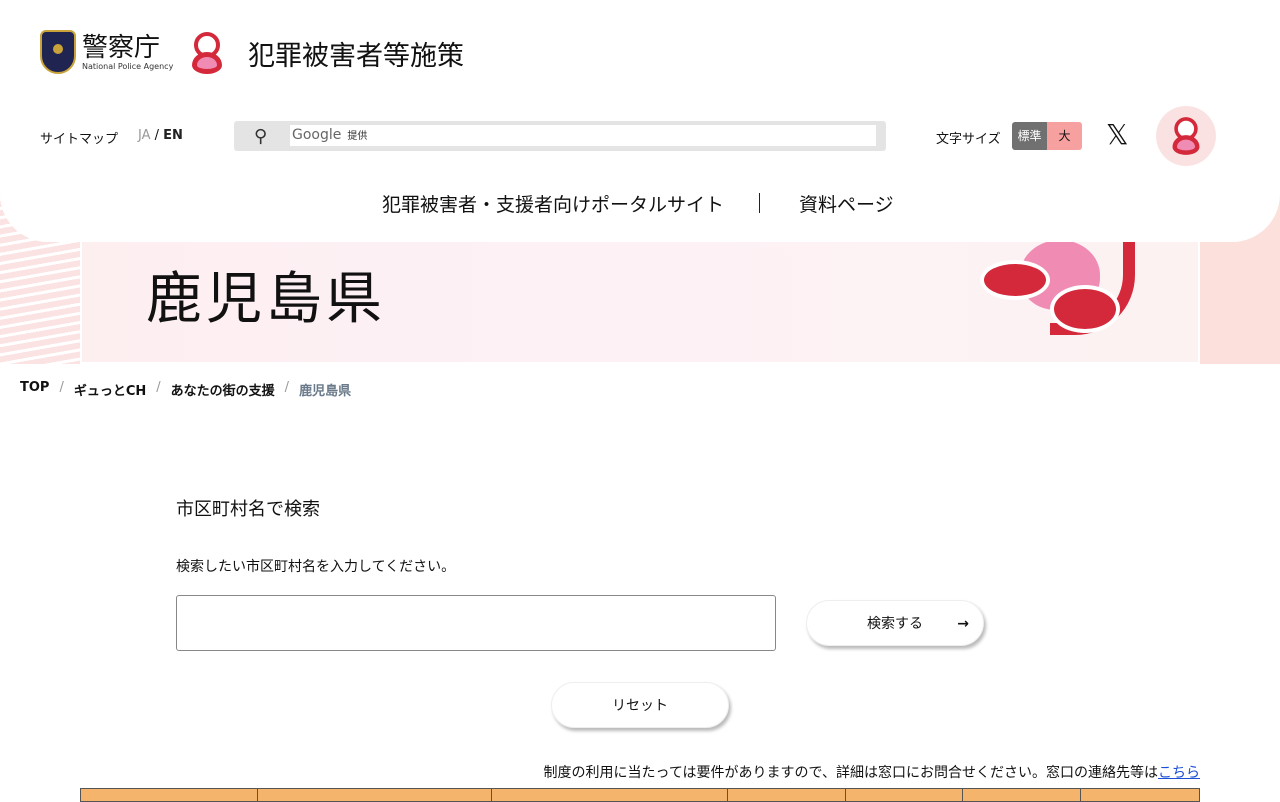 The image size is (1280, 802). What do you see at coordinates (248, 509) in the screenshot?
I see `search-heading: 市区町村名で検索` at bounding box center [248, 509].